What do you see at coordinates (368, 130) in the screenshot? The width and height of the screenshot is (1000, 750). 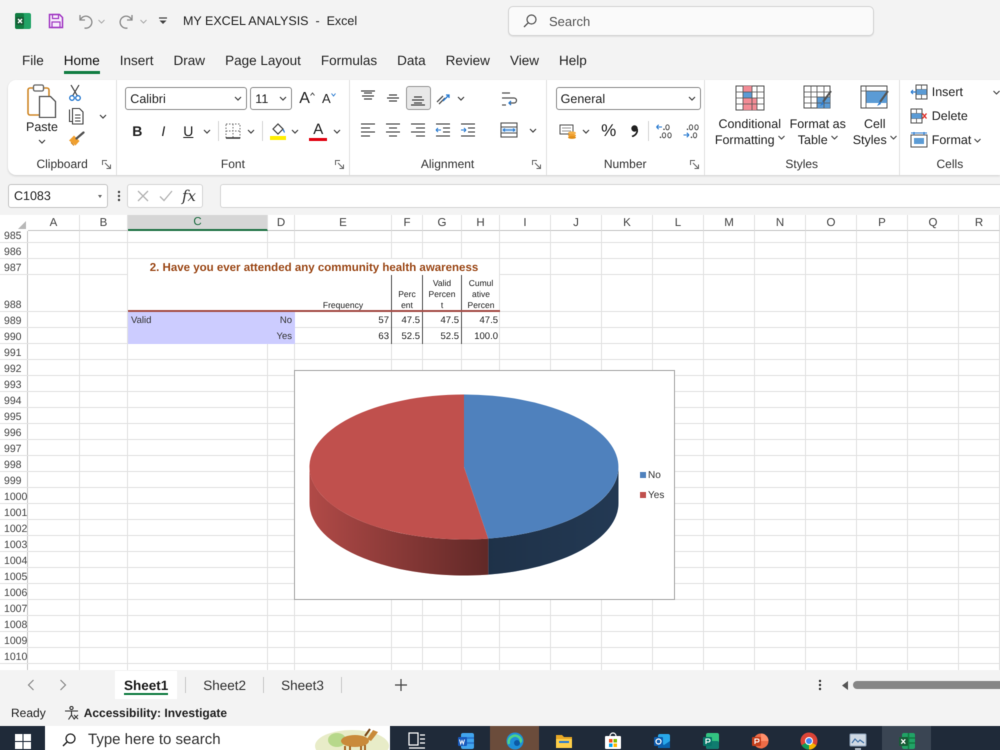 I see `align-left-icon` at bounding box center [368, 130].